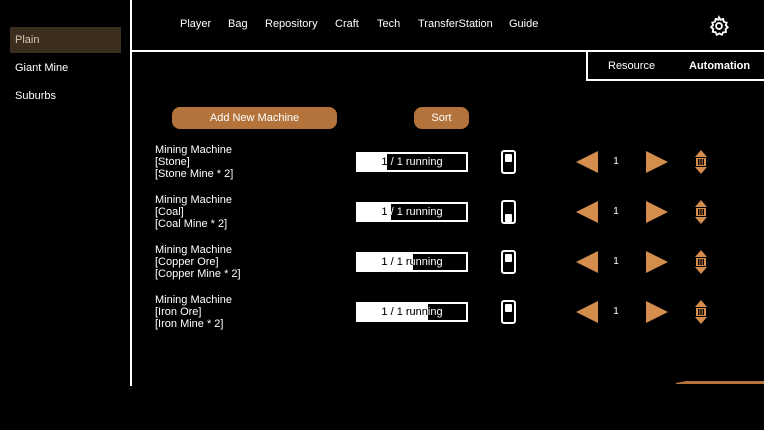 This screenshot has width=764, height=430. Describe the element at coordinates (631, 66) in the screenshot. I see `tab-resource: Resource` at that location.